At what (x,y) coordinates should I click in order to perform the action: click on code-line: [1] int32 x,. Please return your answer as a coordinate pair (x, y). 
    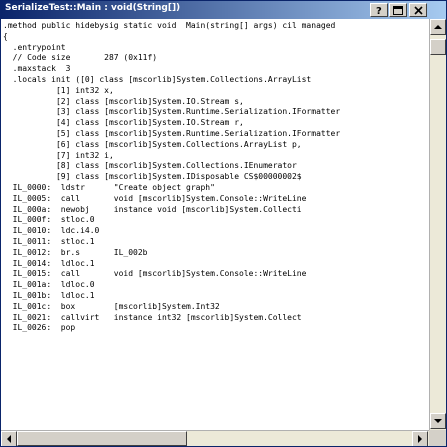
    Looking at the image, I should click on (58, 90).